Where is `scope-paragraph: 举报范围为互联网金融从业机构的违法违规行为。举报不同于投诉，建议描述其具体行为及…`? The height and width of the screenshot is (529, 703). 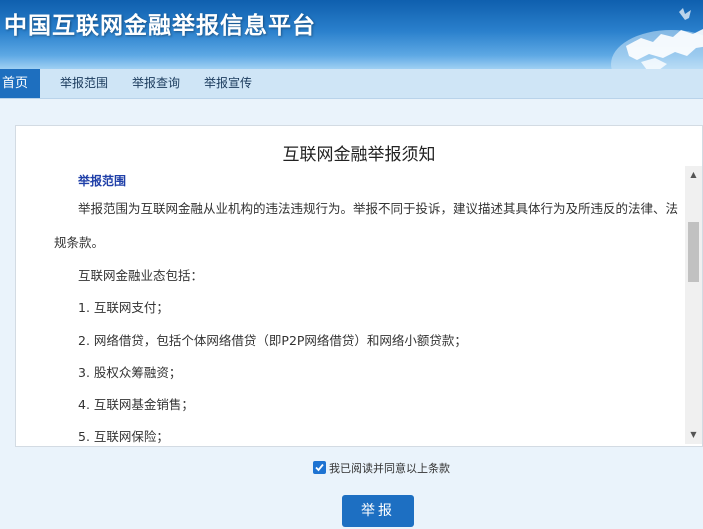 scope-paragraph: 举报范围为互联网金融从业机构的违法违规行为。举报不同于投诉，建议描述其具体行为及… is located at coordinates (378, 208).